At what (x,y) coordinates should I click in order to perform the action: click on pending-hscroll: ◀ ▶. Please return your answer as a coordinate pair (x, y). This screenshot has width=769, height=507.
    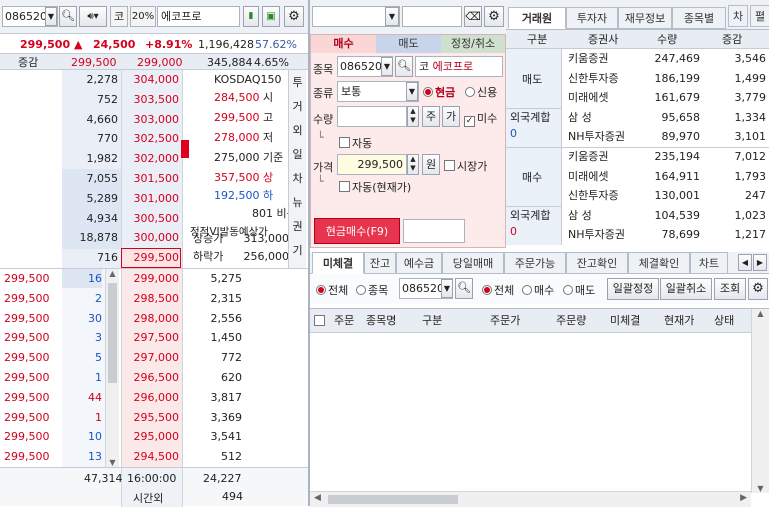
    Looking at the image, I should click on (530, 499).